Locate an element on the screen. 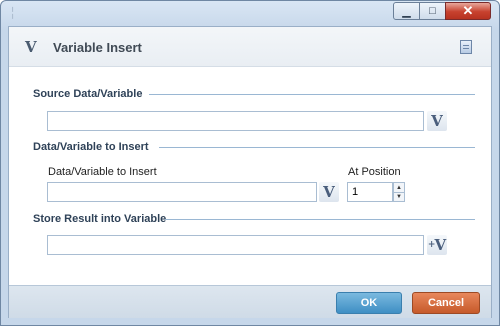 The width and height of the screenshot is (500, 326). minimize-button: ▁ is located at coordinates (406, 11).